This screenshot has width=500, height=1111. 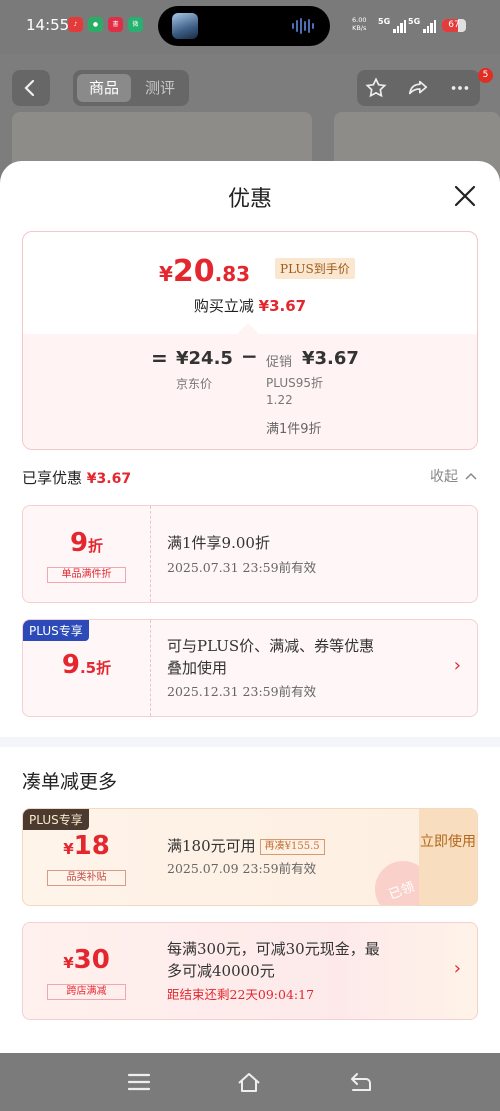 What do you see at coordinates (52, 478) in the screenshot?
I see `enjoyed-label: 已享优惠` at bounding box center [52, 478].